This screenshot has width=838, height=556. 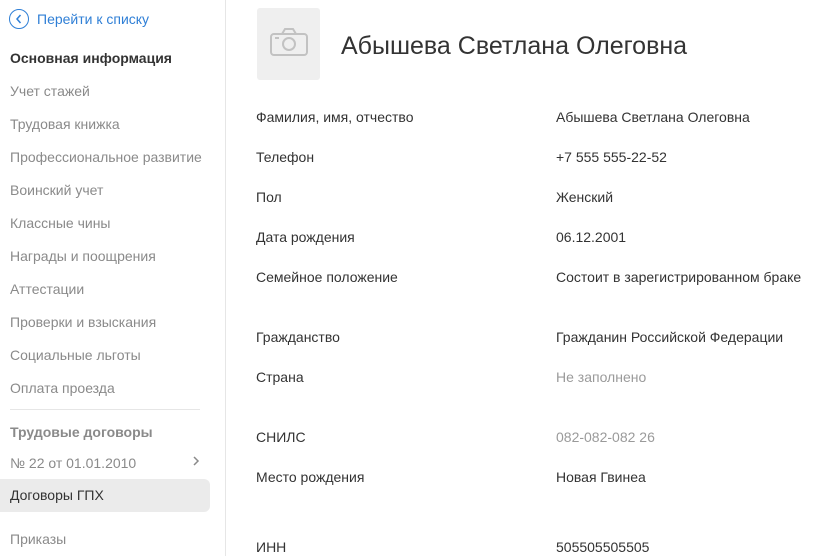 I want to click on field-value-inn: 505505505505, so click(x=603, y=547).